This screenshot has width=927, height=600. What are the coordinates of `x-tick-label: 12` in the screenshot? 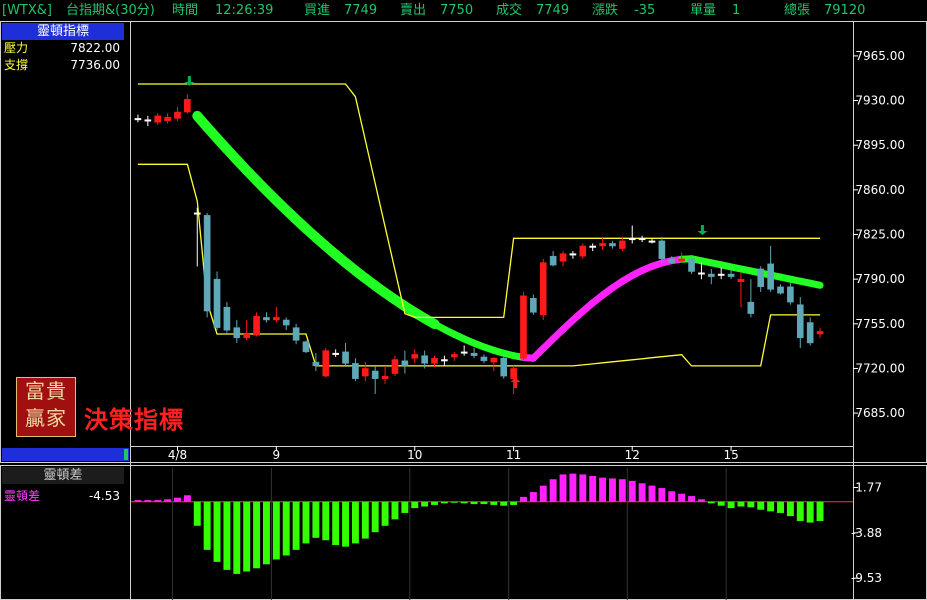 It's located at (632, 455).